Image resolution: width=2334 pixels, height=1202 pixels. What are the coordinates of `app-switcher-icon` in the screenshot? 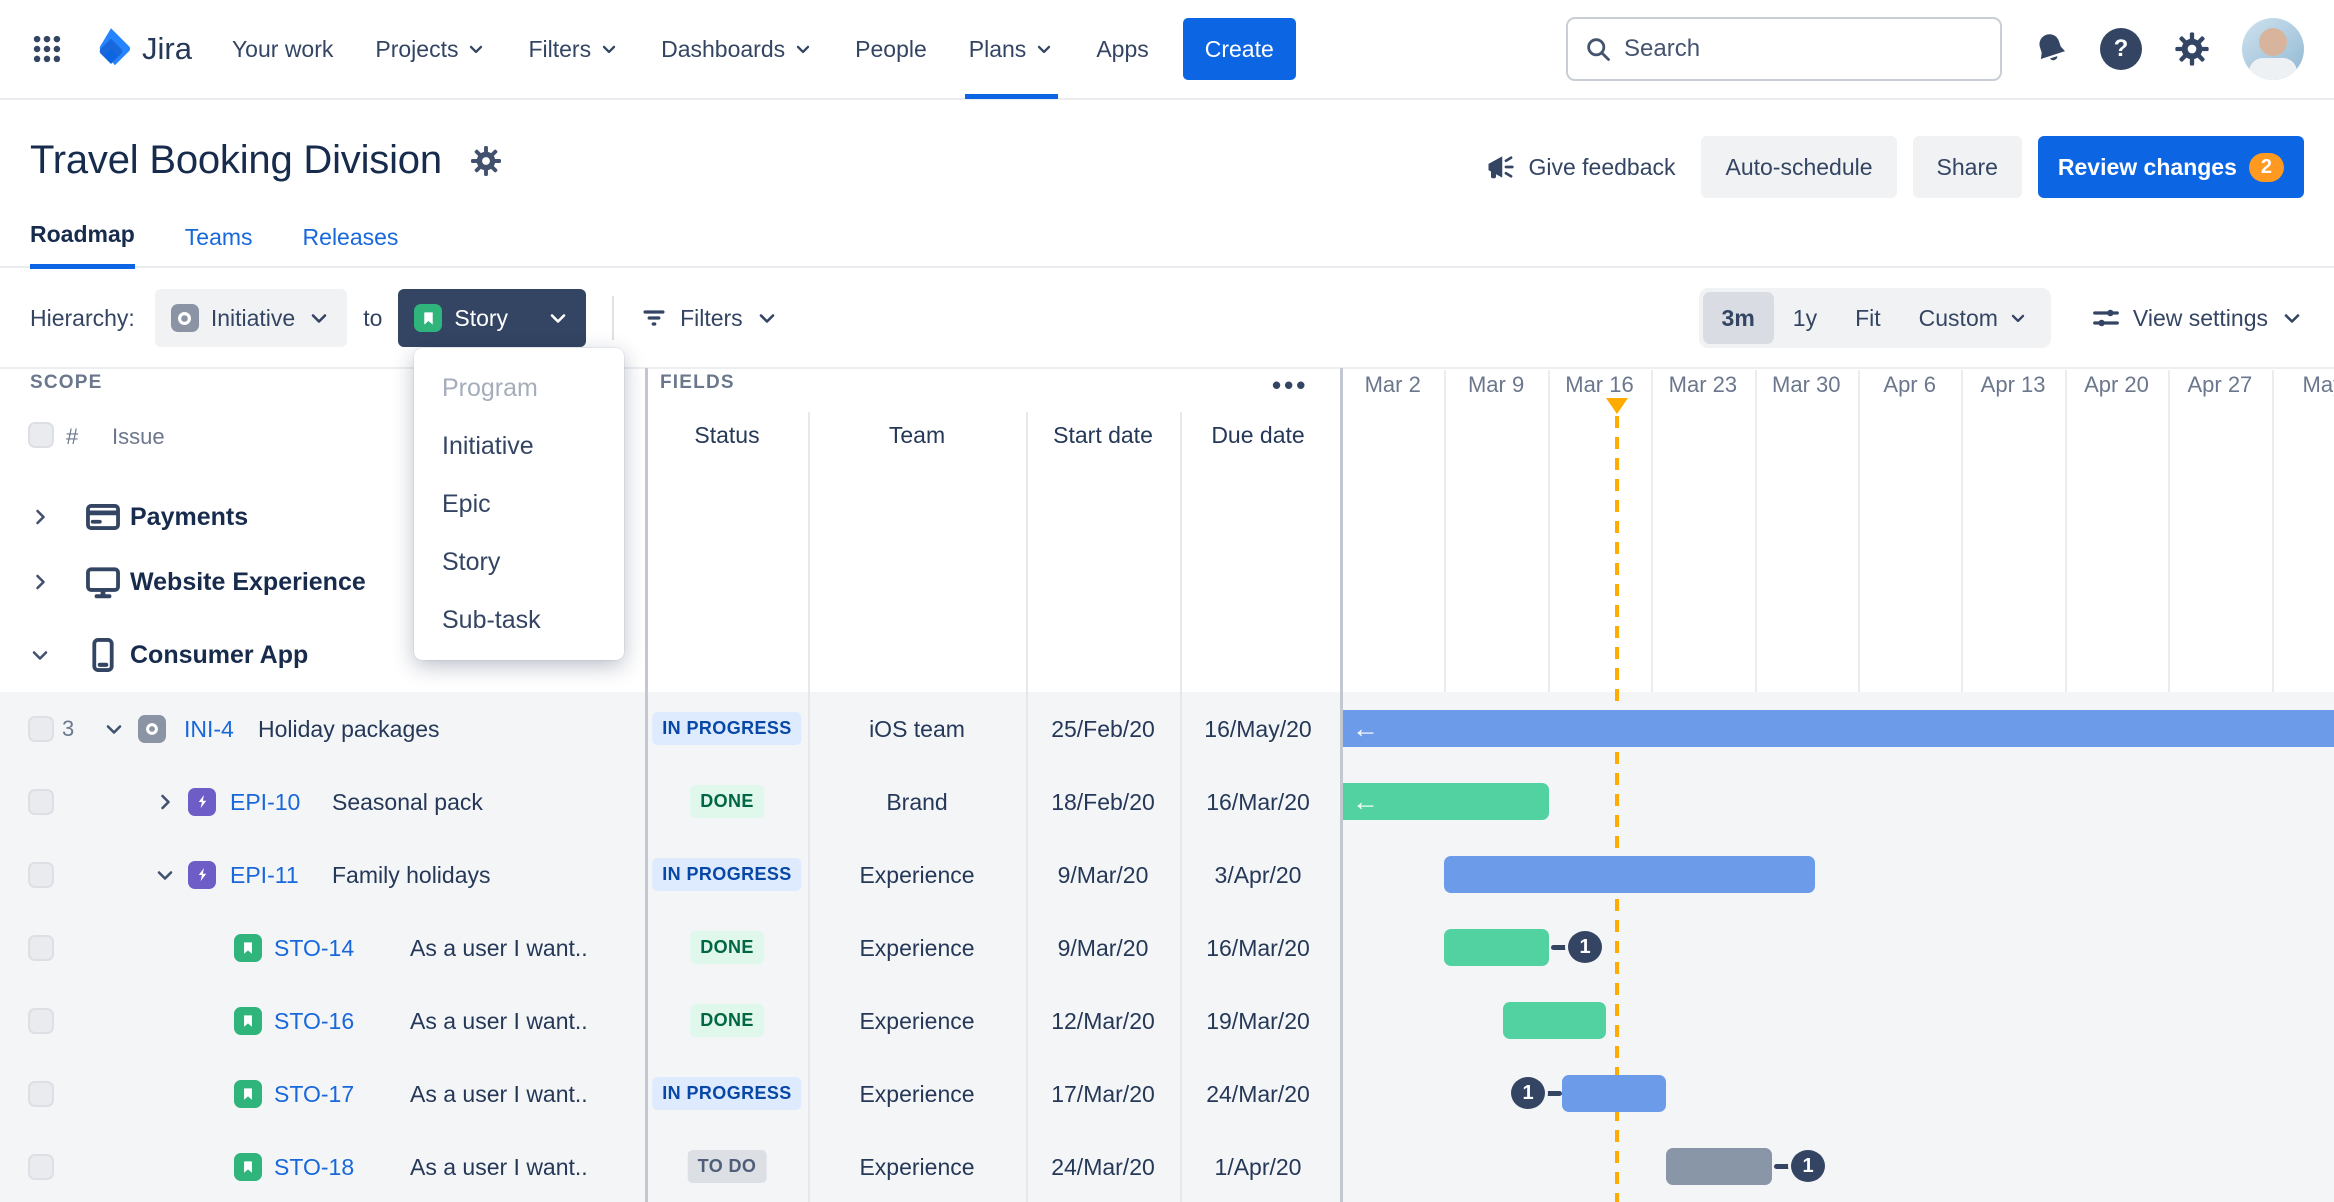 It's located at (47, 49).